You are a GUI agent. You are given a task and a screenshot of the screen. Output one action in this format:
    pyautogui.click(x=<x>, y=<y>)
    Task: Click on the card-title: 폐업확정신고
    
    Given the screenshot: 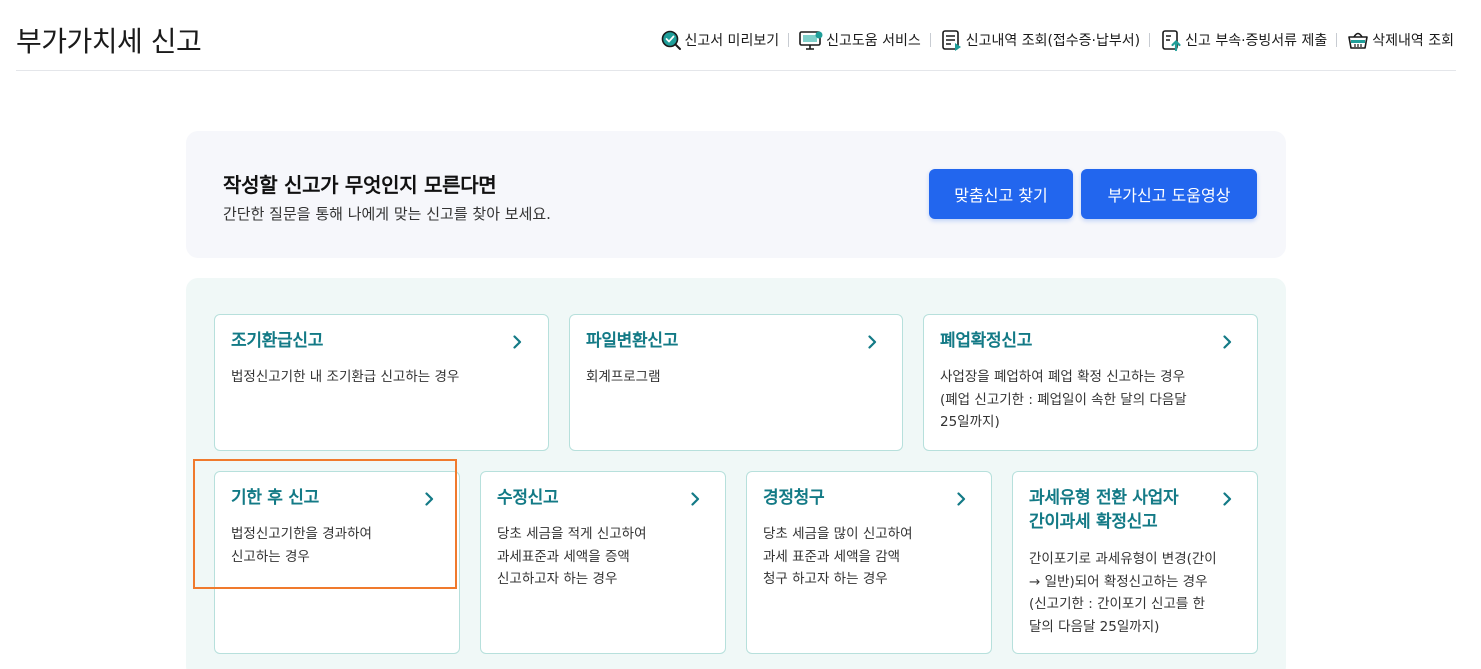 What is the action you would take?
    pyautogui.click(x=986, y=341)
    